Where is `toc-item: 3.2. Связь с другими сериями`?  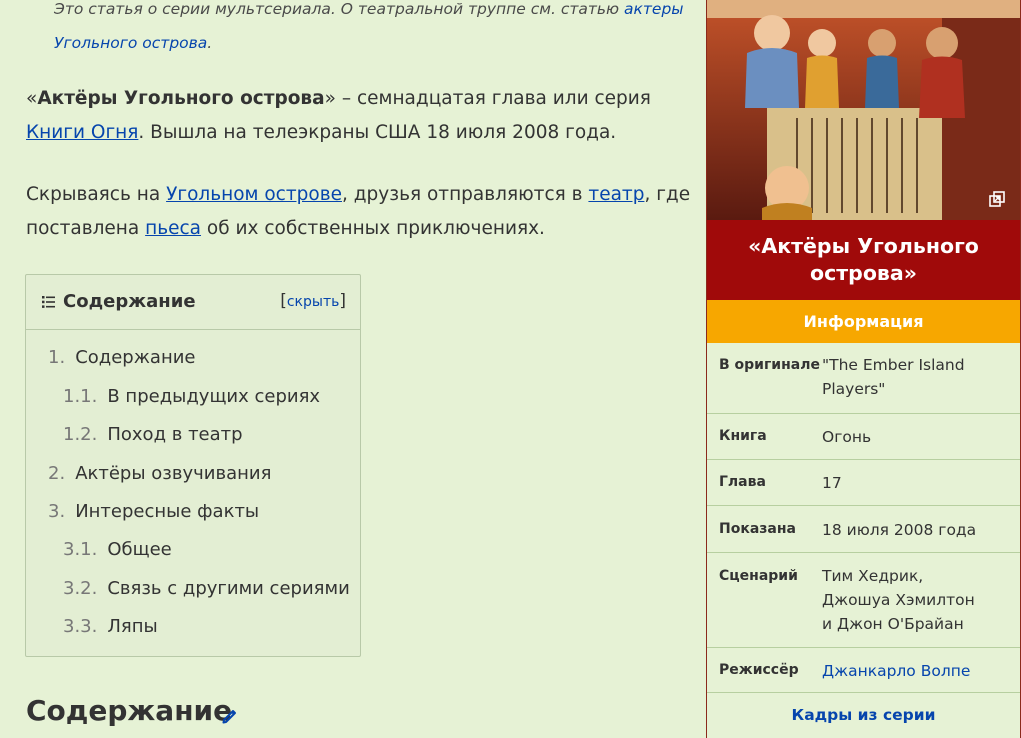 toc-item: 3.2. Связь с другими сериями is located at coordinates (206, 588).